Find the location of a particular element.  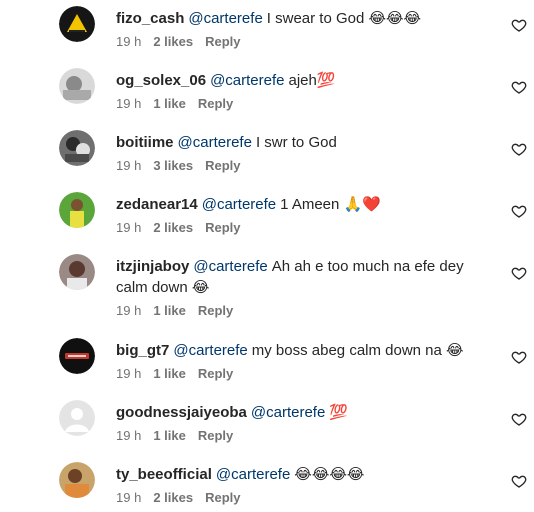

comment-username: boitiime is located at coordinates (145, 142).